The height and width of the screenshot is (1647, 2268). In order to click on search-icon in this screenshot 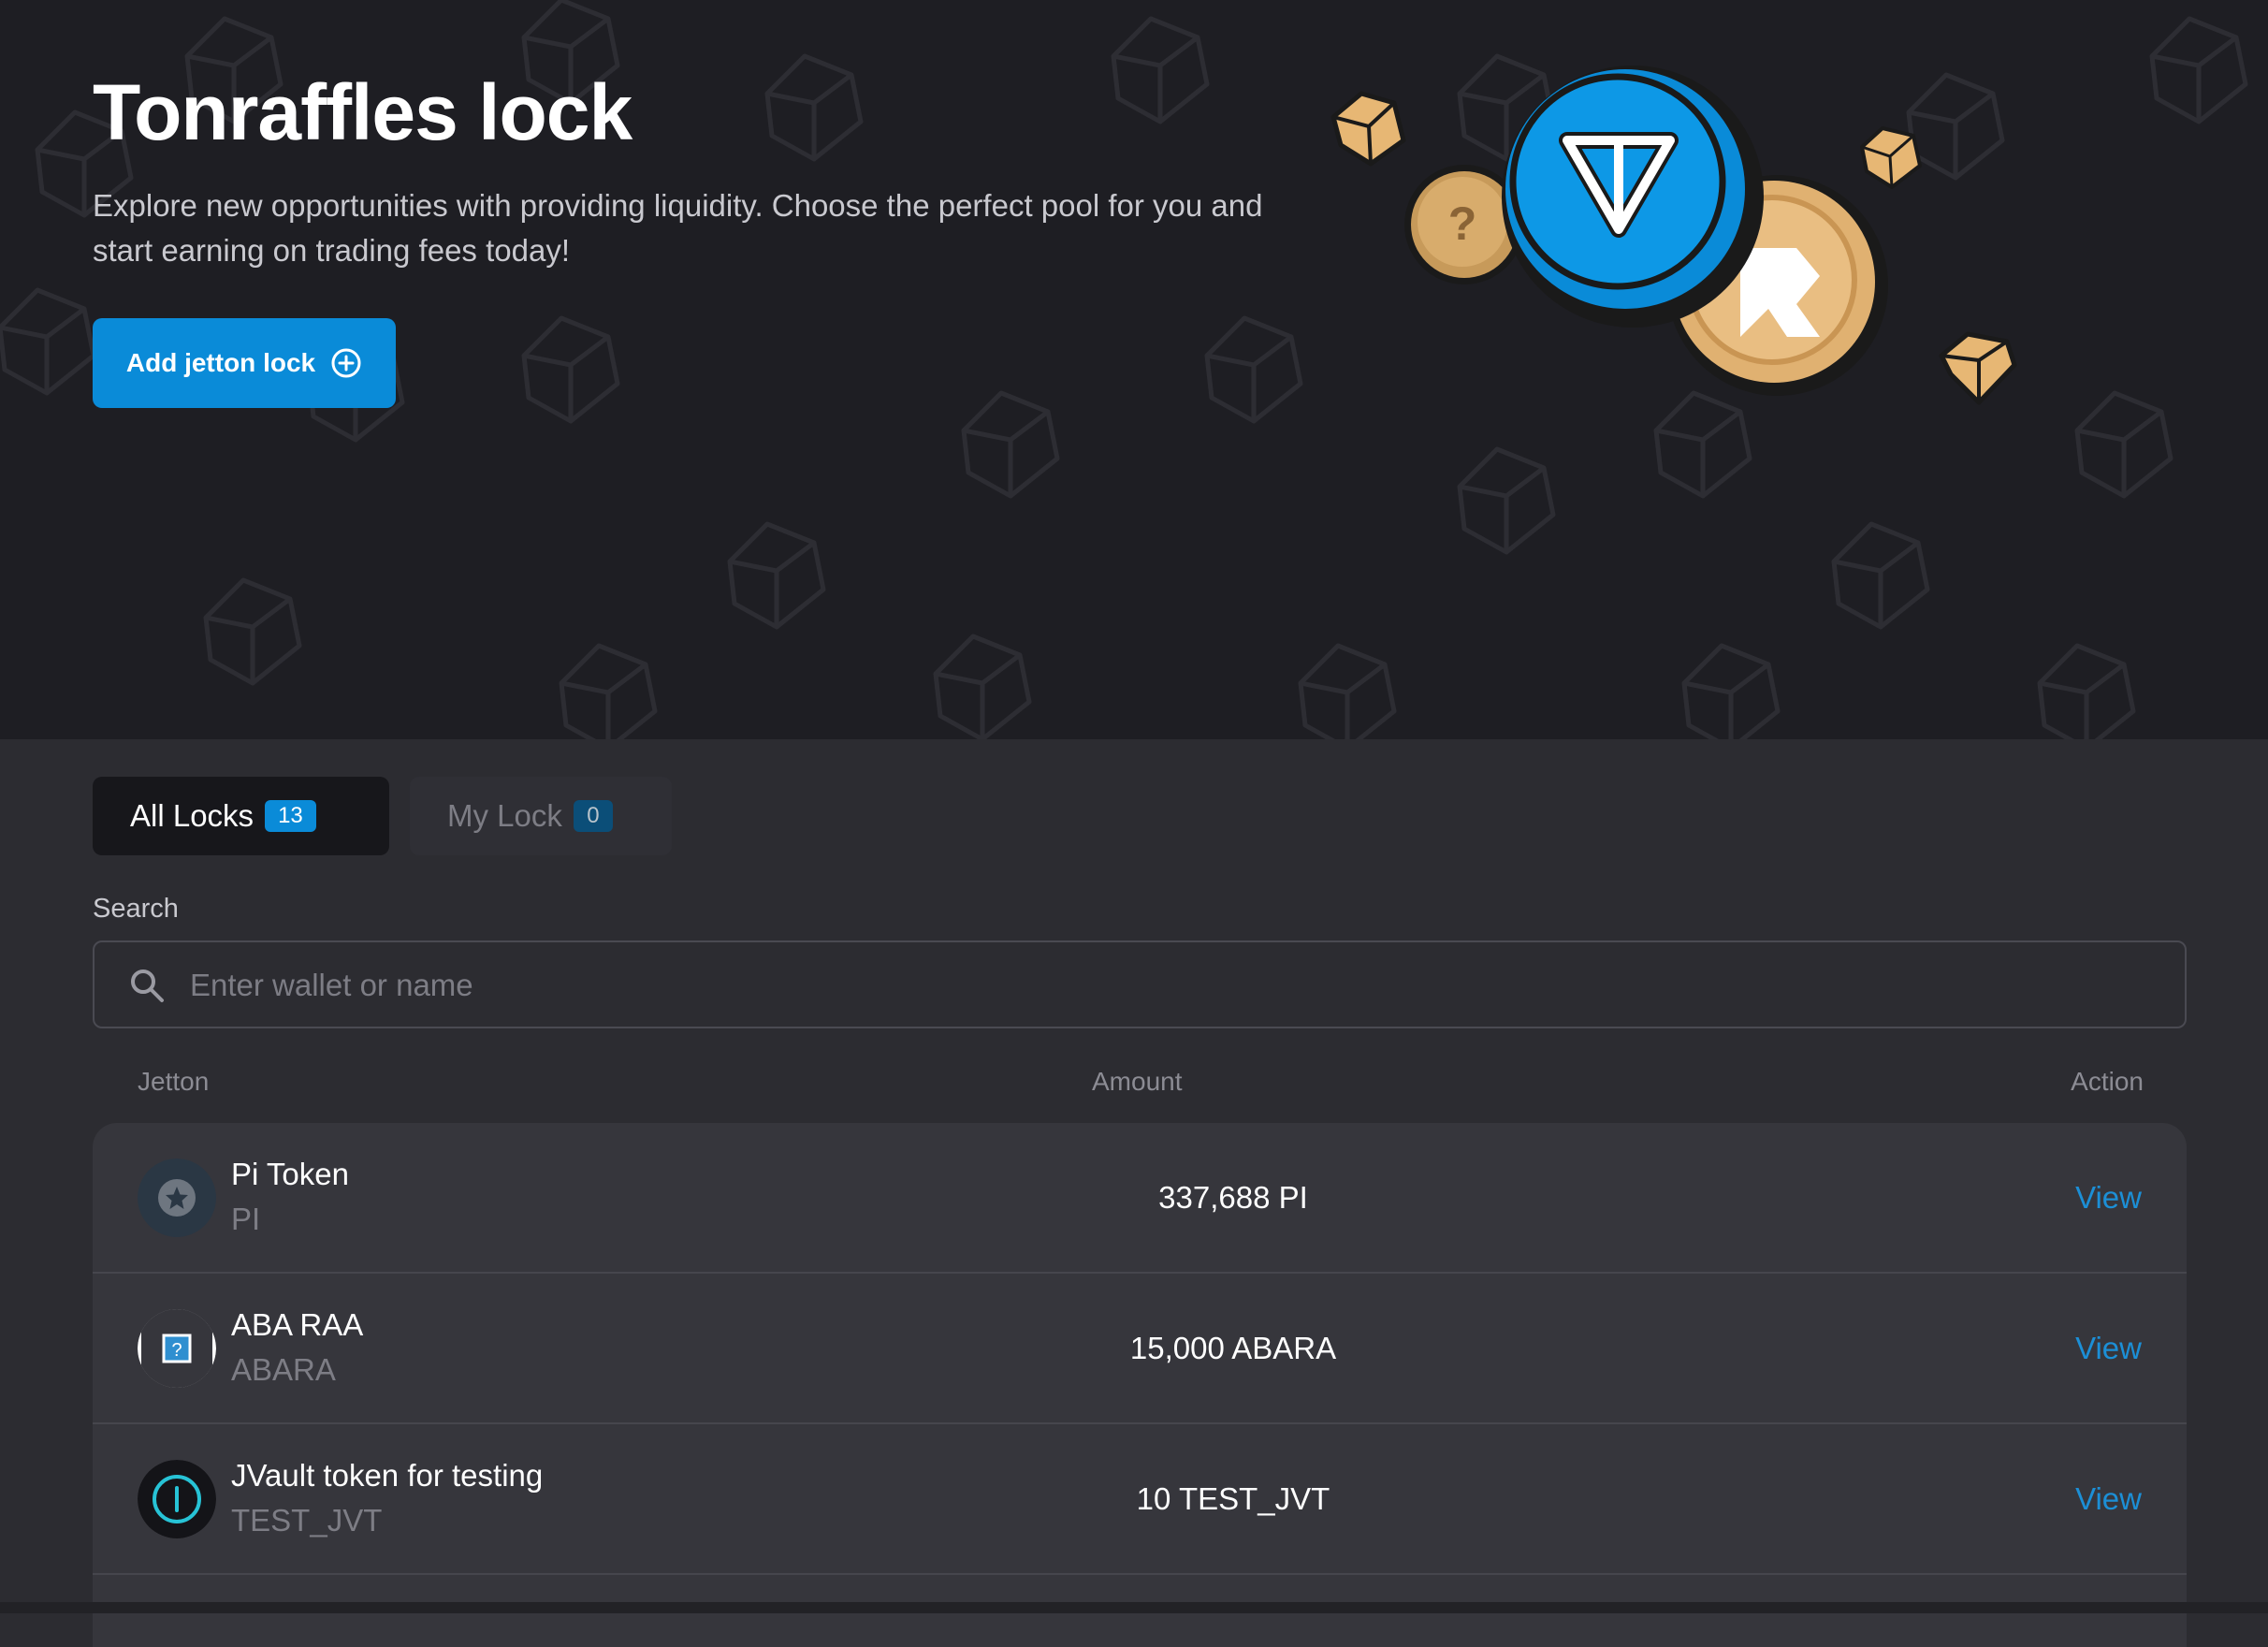, I will do `click(148, 985)`.